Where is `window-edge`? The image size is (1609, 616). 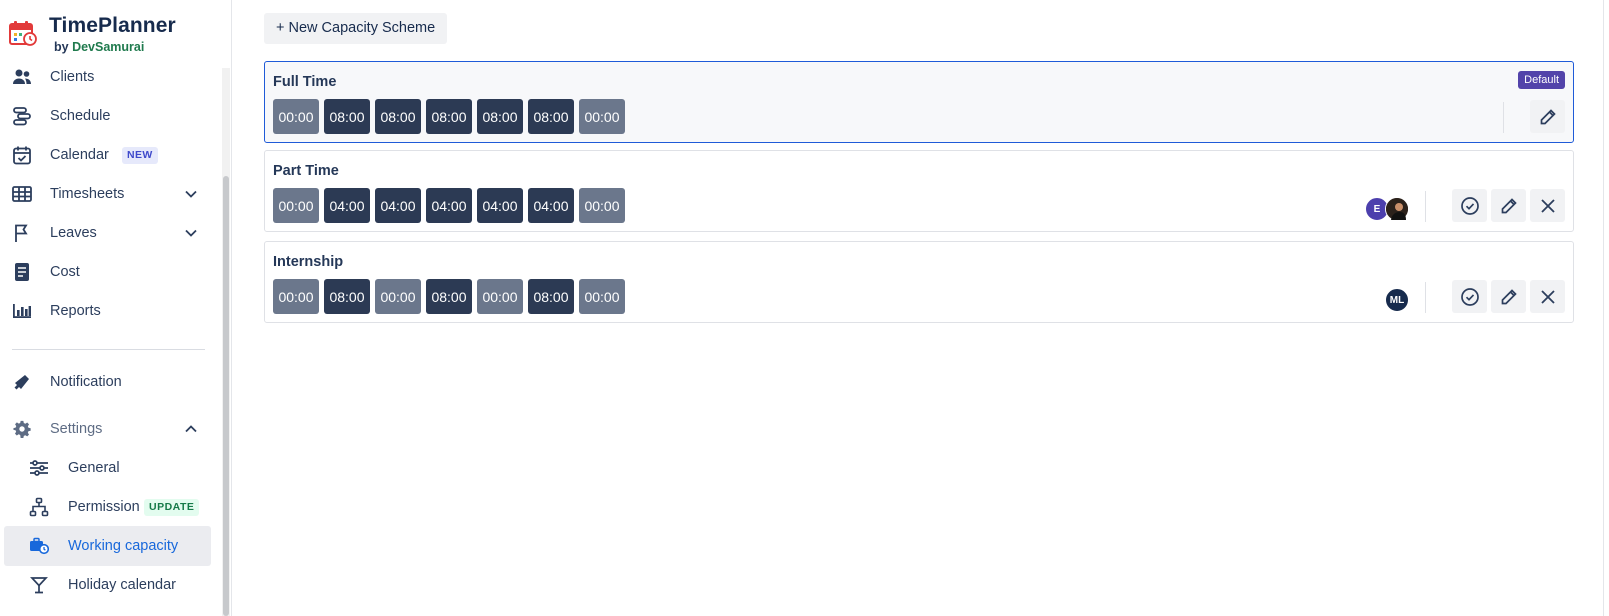 window-edge is located at coordinates (1603, 308).